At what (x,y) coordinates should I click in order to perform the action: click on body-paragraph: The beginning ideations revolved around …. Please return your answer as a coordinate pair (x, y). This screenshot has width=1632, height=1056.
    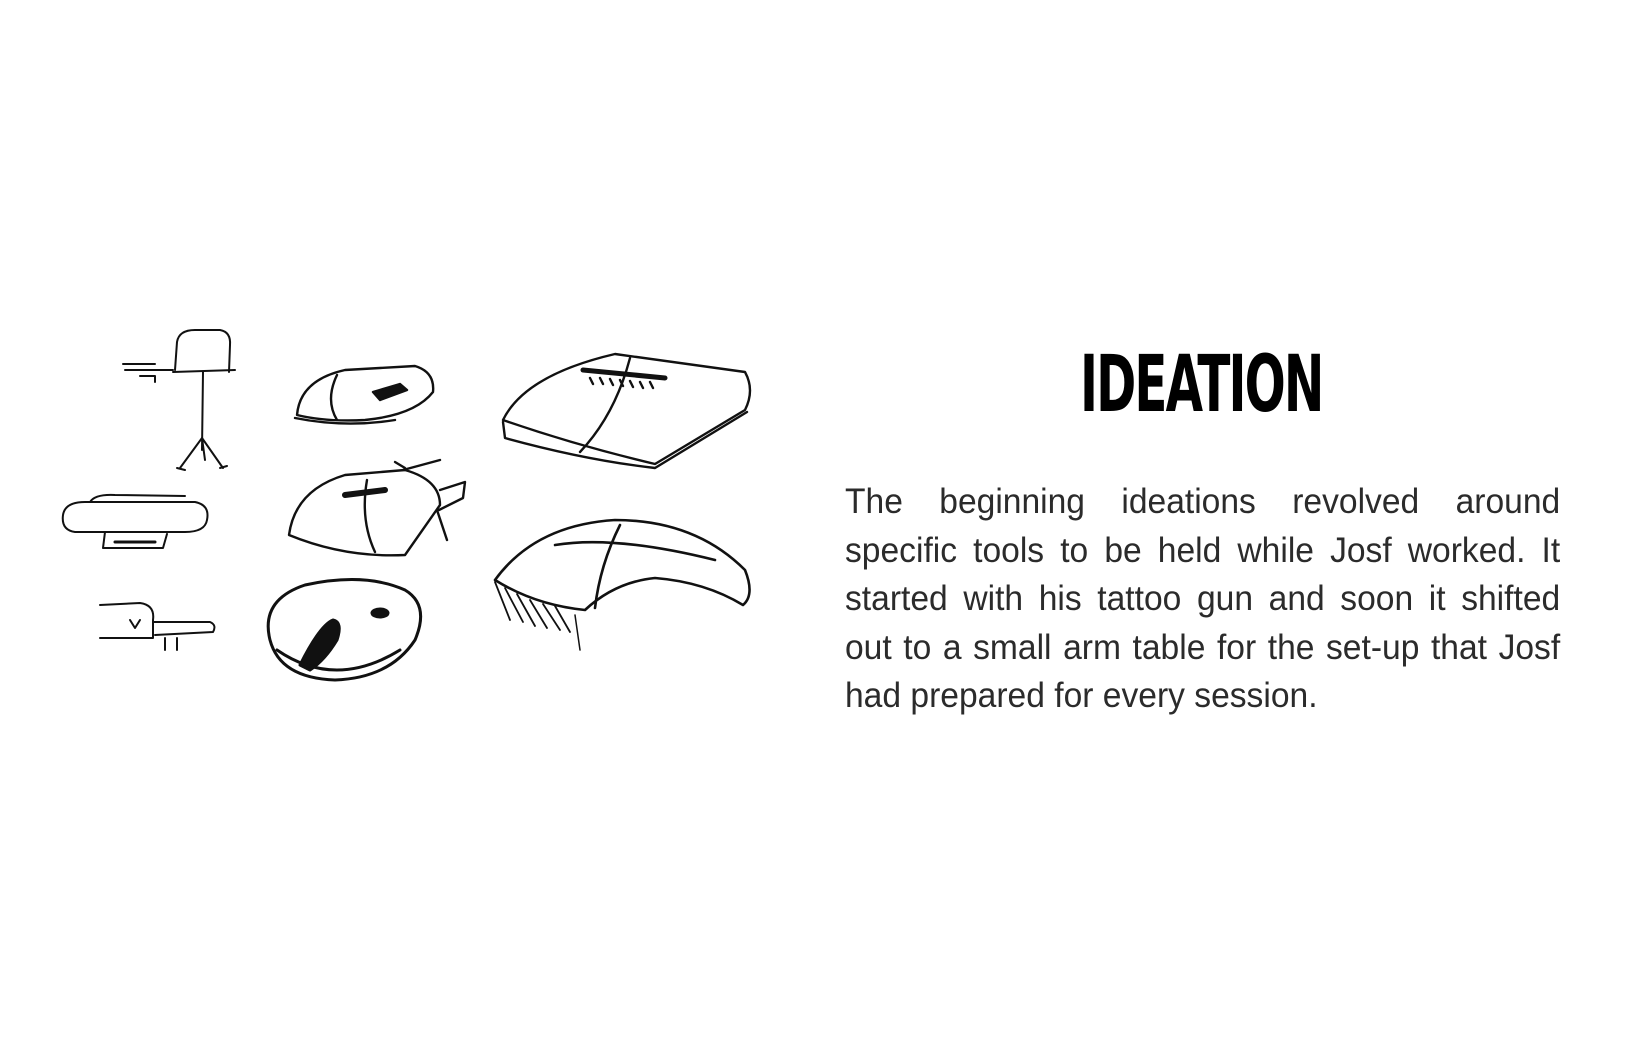
    Looking at the image, I should click on (1203, 598).